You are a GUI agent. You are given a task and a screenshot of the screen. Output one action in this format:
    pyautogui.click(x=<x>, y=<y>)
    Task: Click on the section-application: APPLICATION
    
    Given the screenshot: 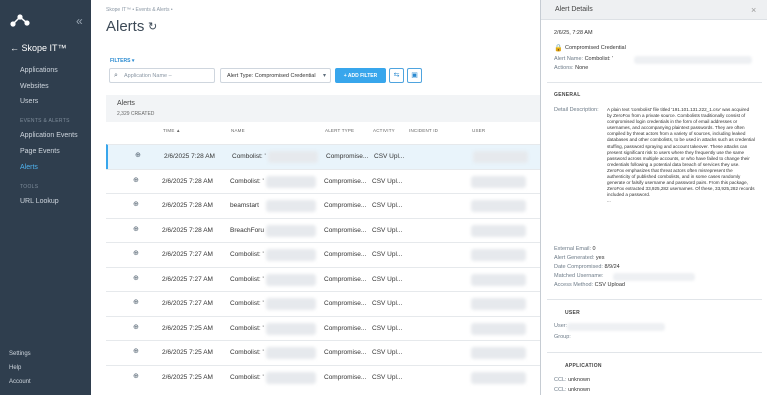 What is the action you would take?
    pyautogui.click(x=583, y=366)
    